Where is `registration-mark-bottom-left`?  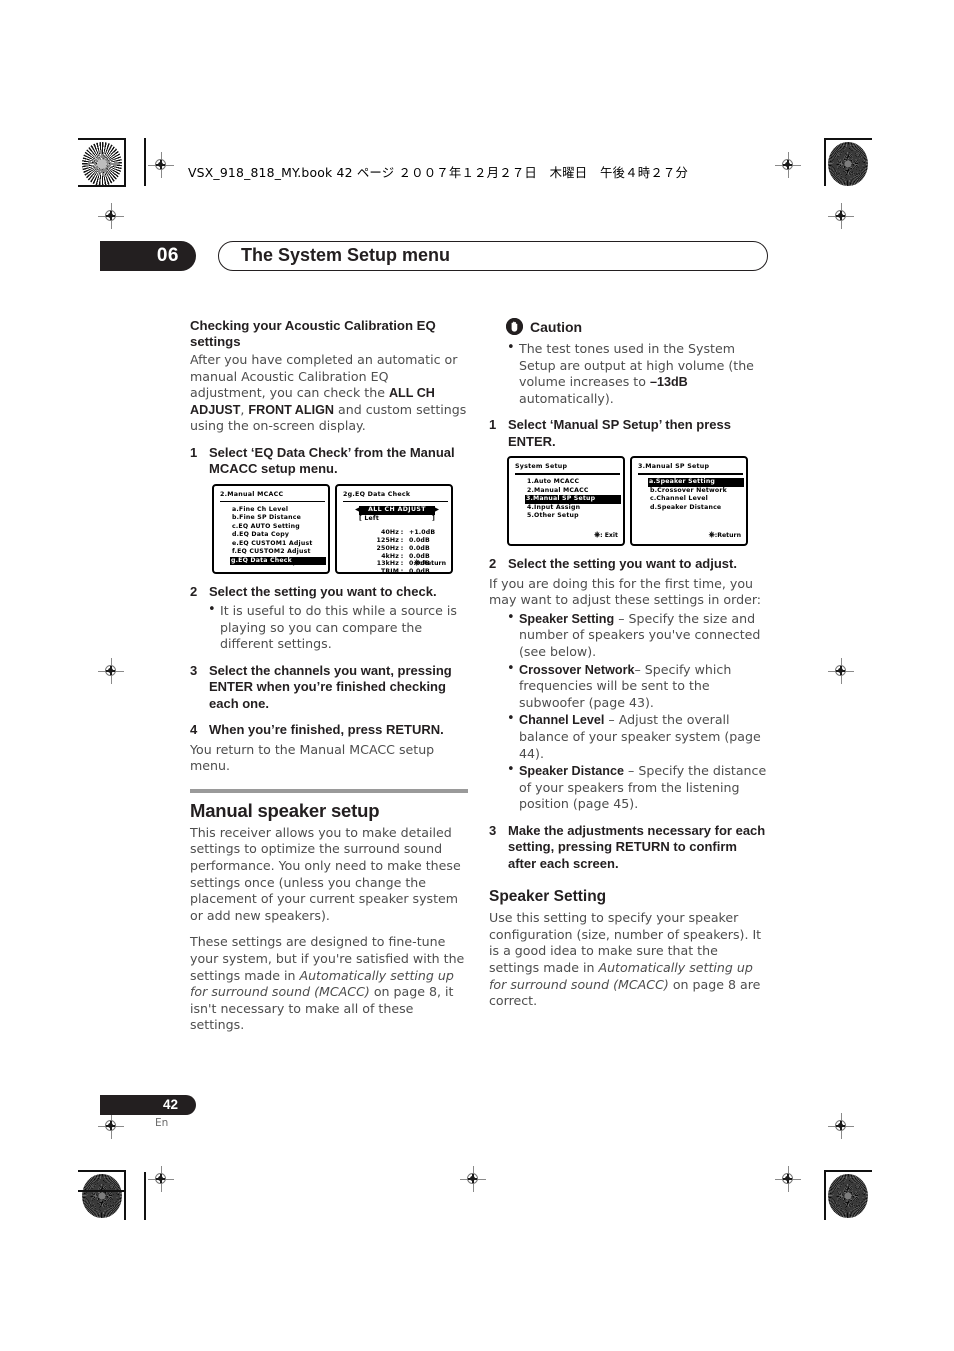 registration-mark-bottom-left is located at coordinates (161, 1179).